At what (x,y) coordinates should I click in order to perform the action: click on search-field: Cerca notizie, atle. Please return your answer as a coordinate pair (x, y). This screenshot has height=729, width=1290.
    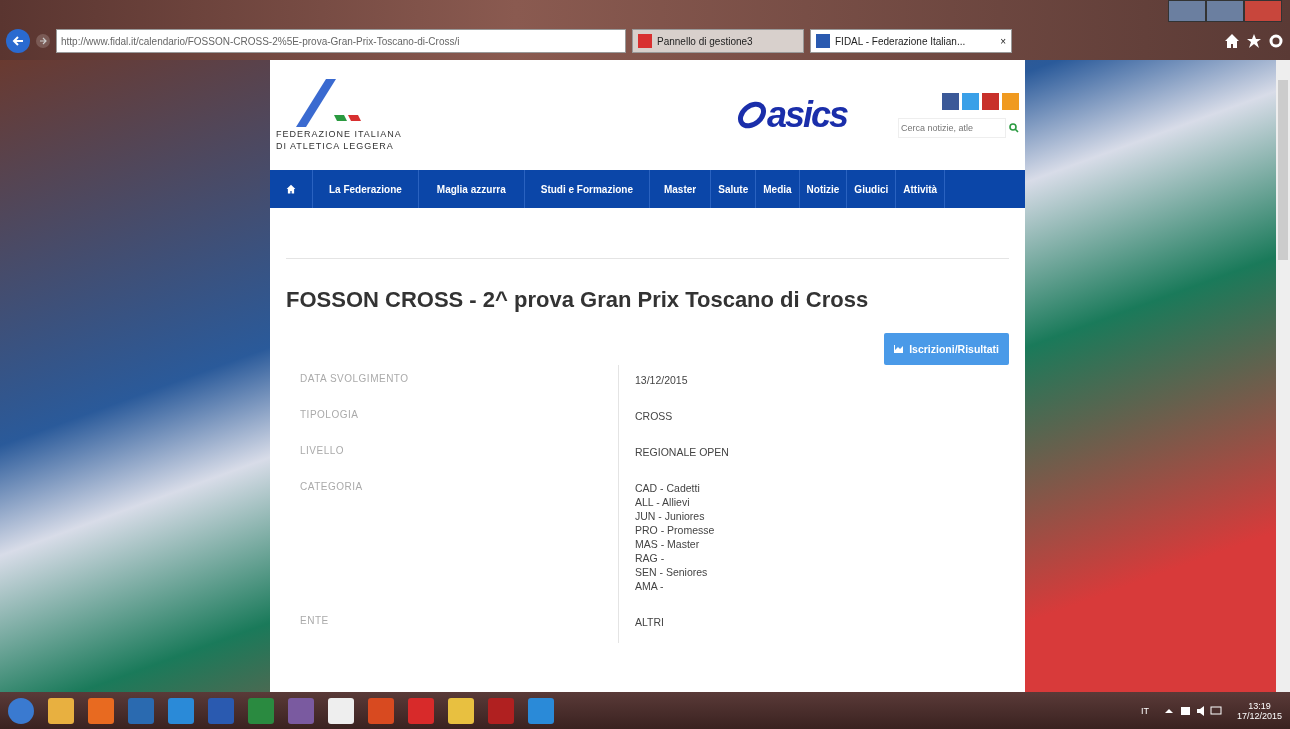
    Looking at the image, I should click on (952, 127).